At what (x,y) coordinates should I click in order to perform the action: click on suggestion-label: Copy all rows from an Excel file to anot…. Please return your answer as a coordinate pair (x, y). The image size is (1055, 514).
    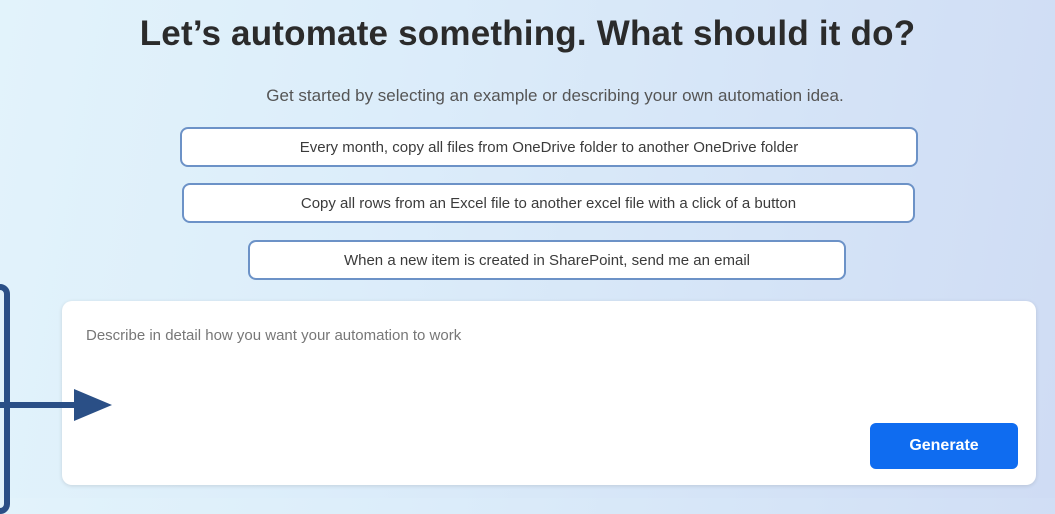
    Looking at the image, I should click on (548, 203).